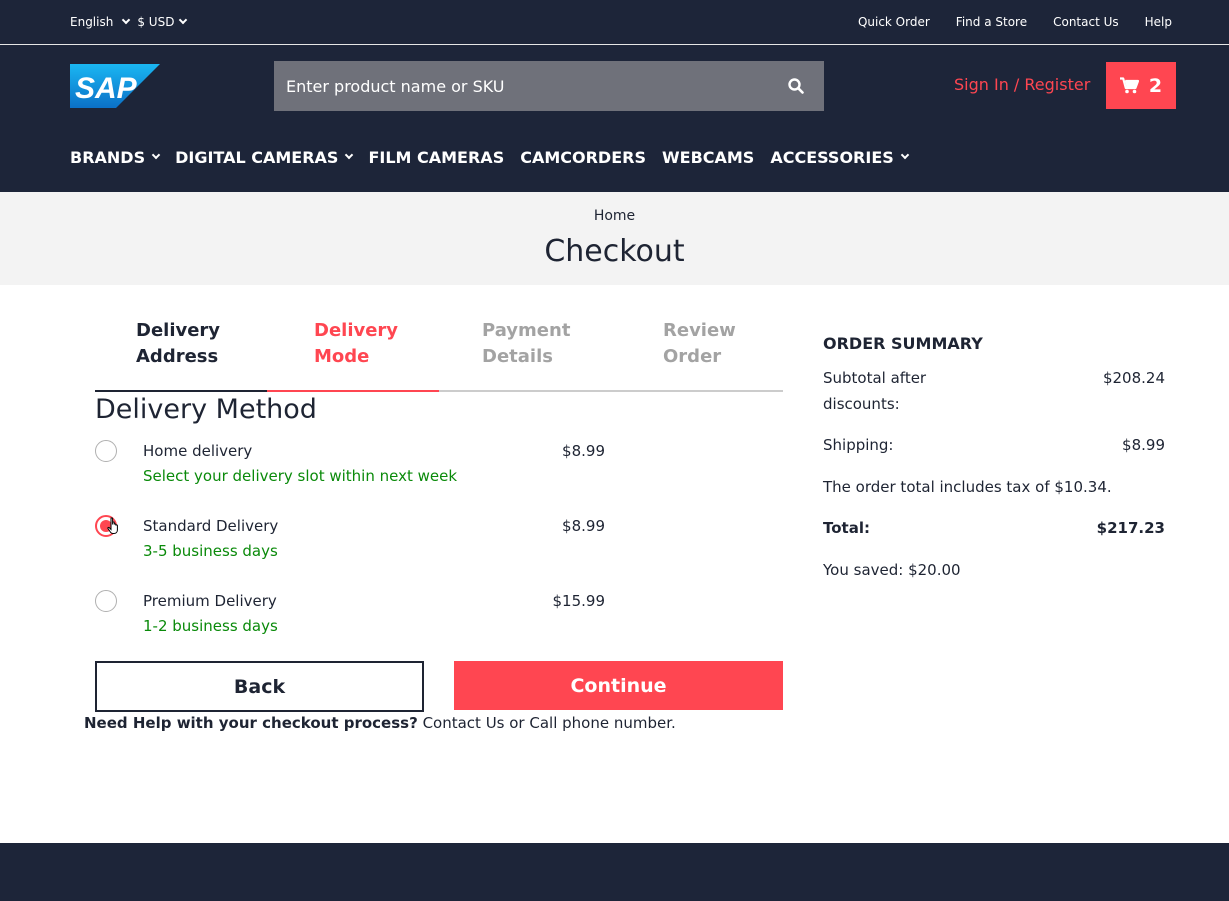 The height and width of the screenshot is (901, 1229). I want to click on mini-cart-button: 2, so click(1141, 85).